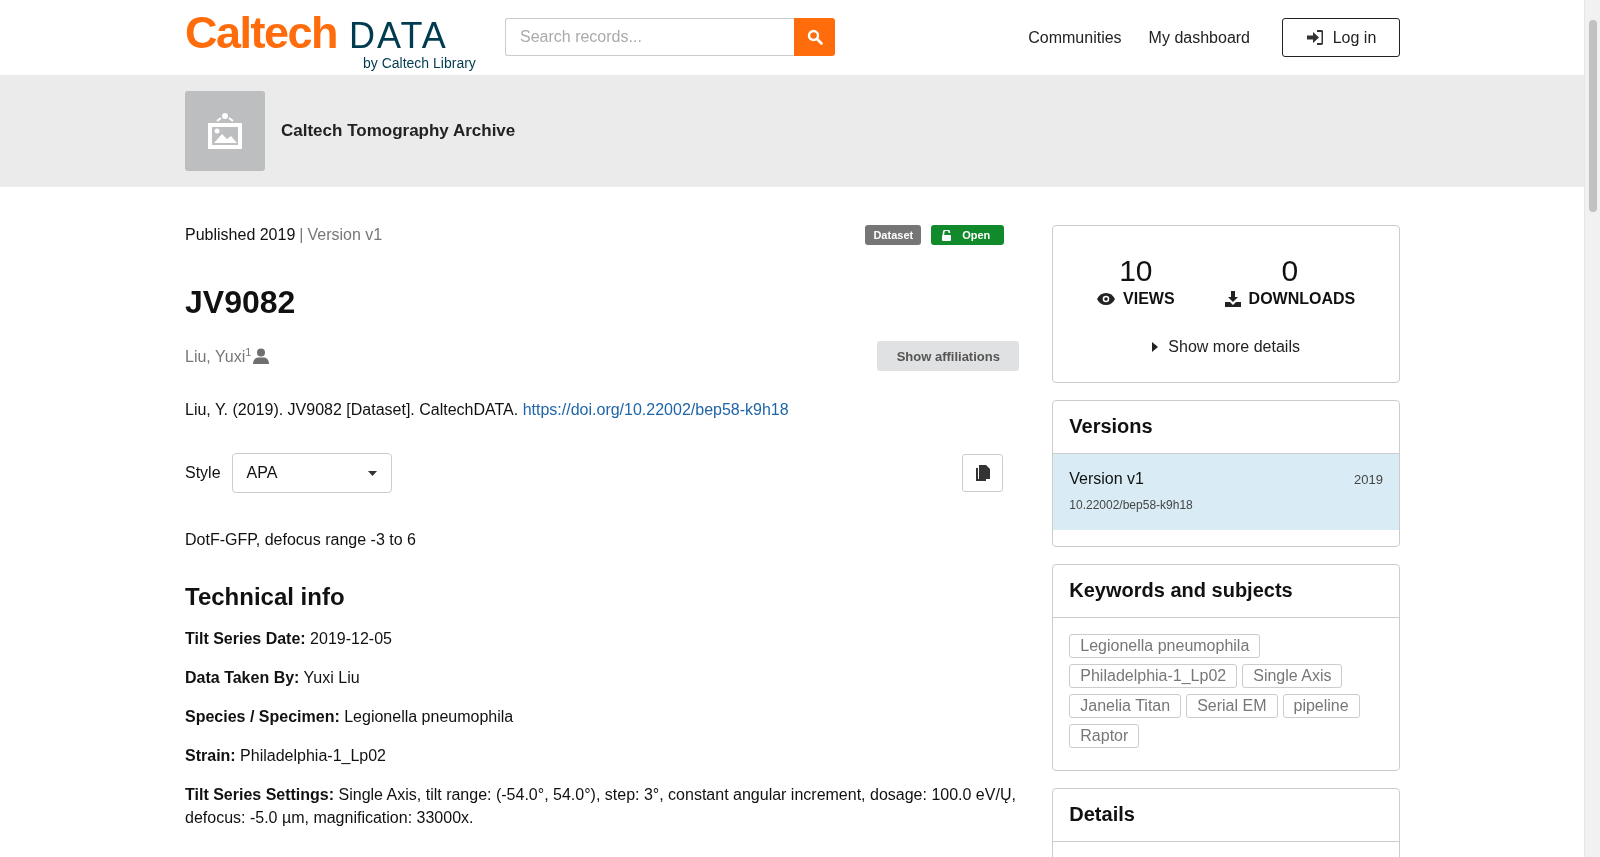 The width and height of the screenshot is (1600, 857). I want to click on views-label: VIEWS, so click(1149, 299).